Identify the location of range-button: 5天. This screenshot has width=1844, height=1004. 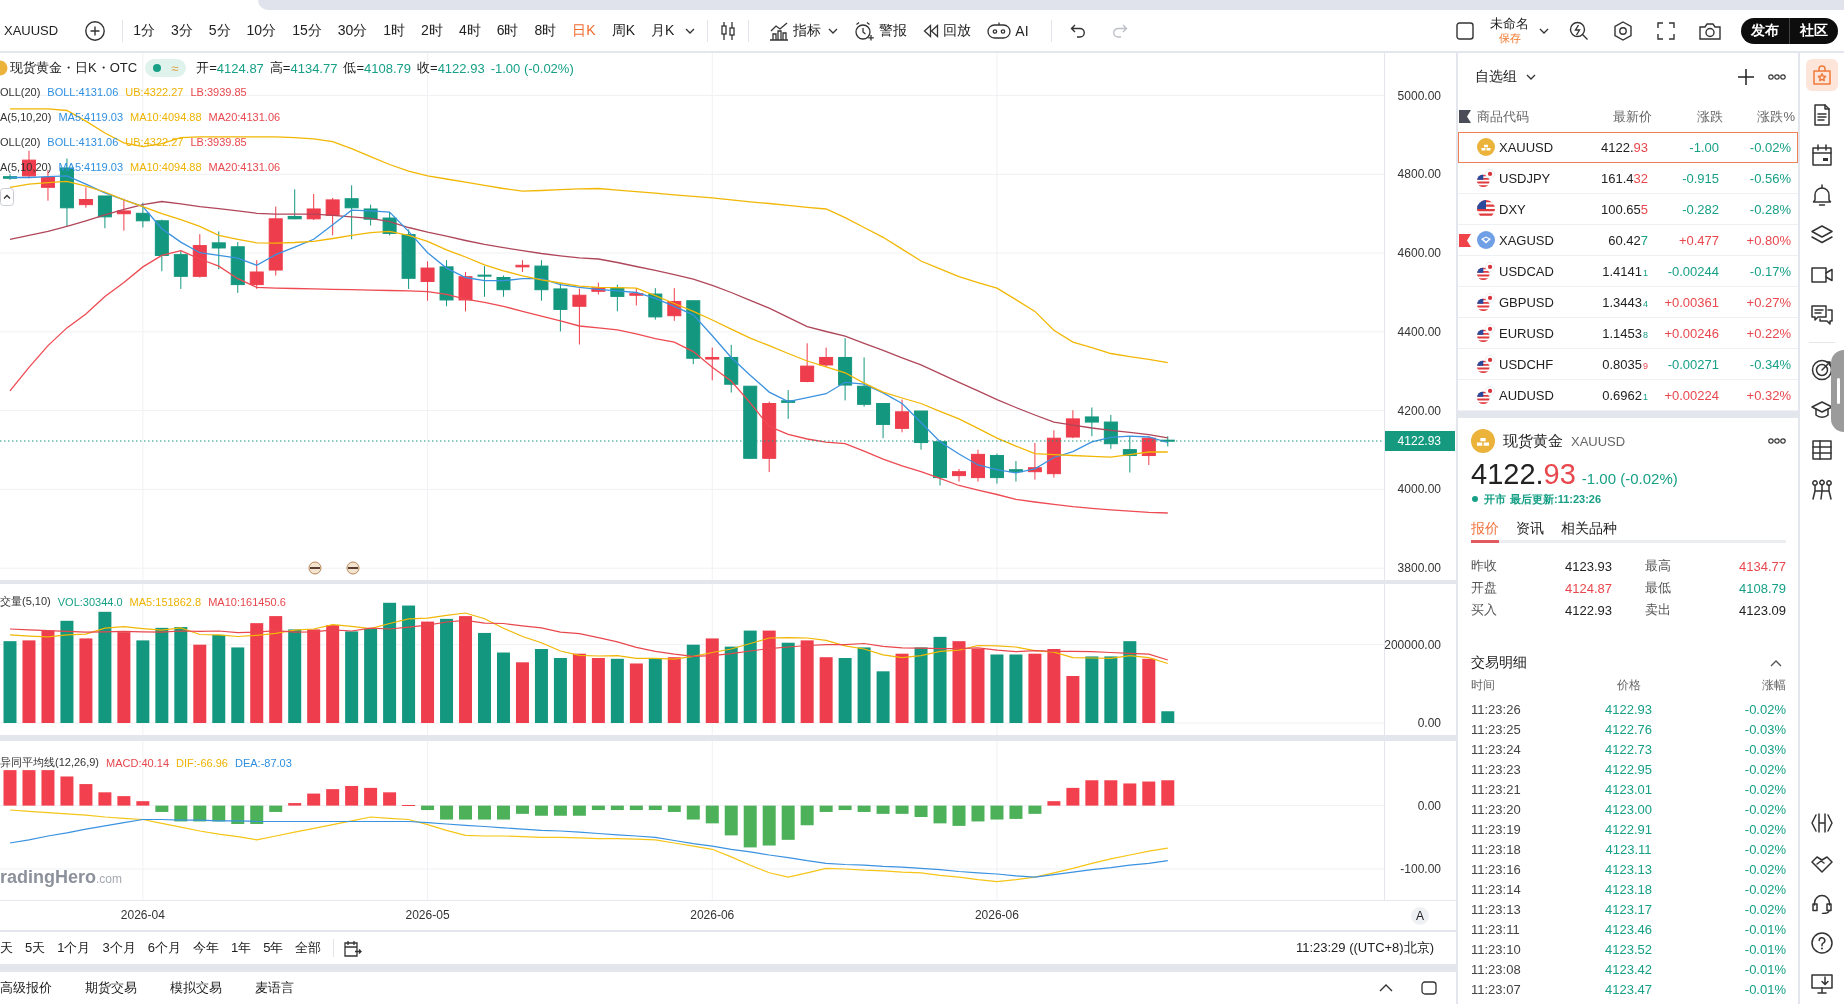
(35, 948).